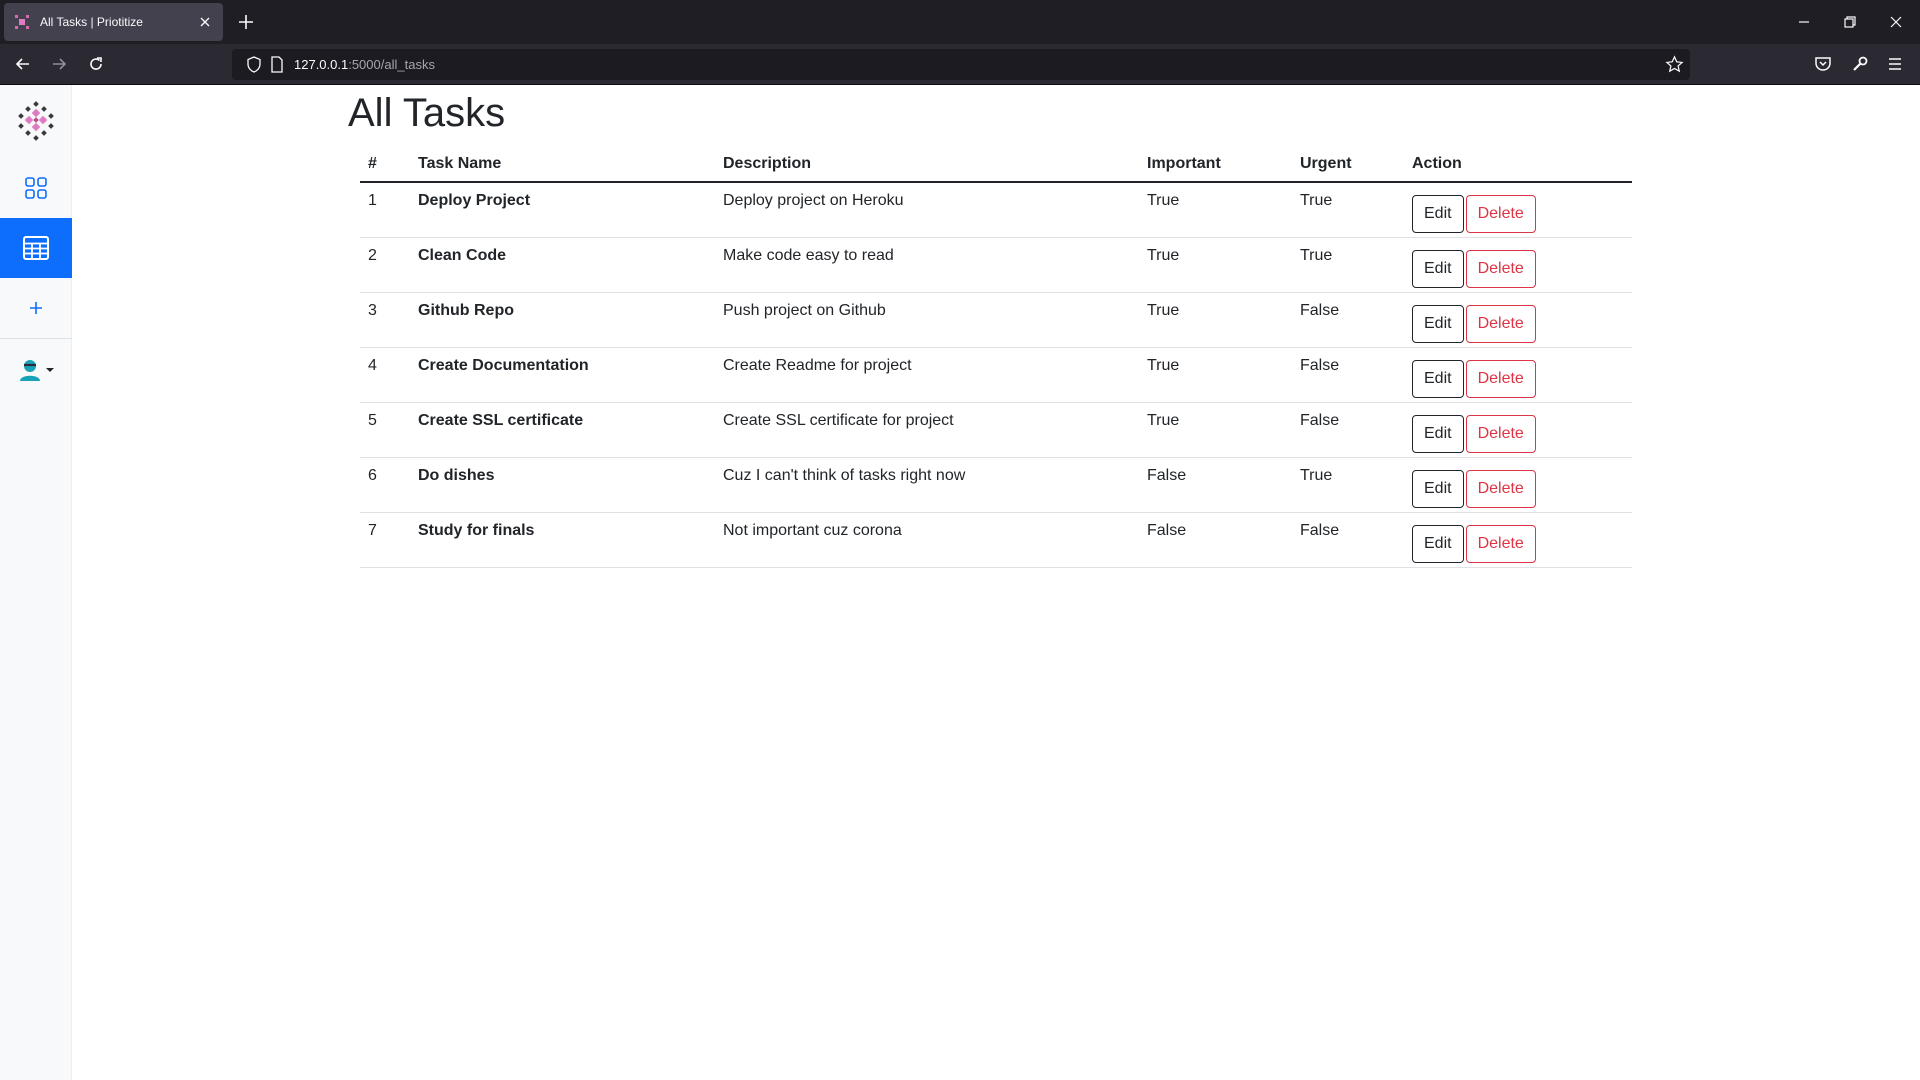 The image size is (1920, 1080). I want to click on back-arrow-icon, so click(23, 64).